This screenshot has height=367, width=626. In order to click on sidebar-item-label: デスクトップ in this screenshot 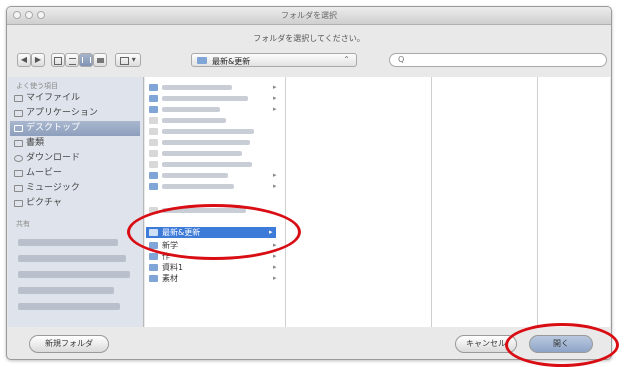, I will do `click(53, 128)`.